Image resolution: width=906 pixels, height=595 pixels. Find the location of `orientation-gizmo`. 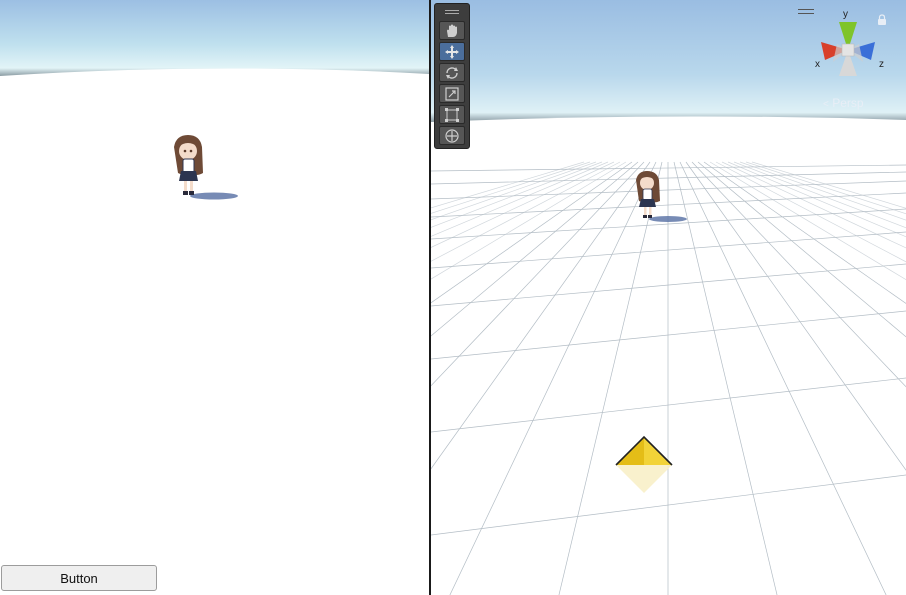

orientation-gizmo is located at coordinates (848, 49).